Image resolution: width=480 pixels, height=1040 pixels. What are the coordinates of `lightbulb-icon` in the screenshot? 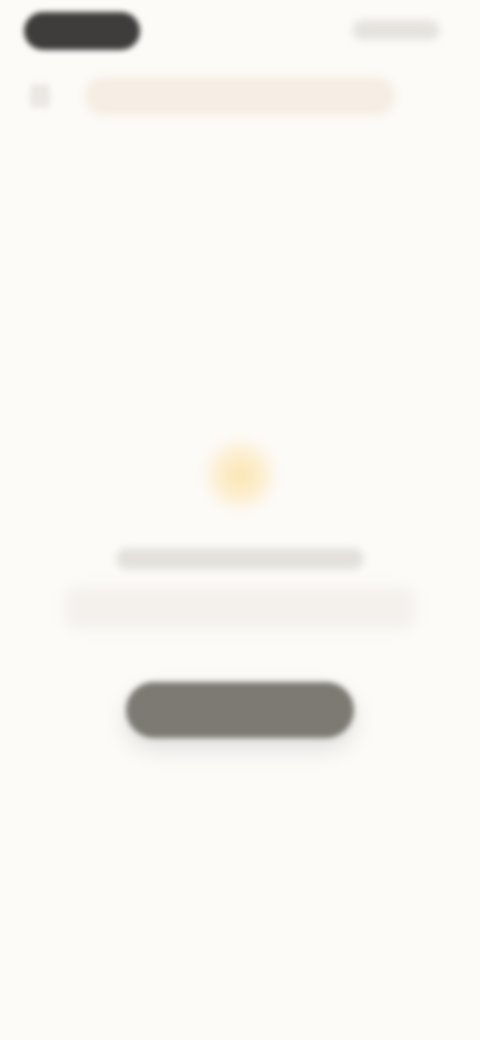 It's located at (240, 475).